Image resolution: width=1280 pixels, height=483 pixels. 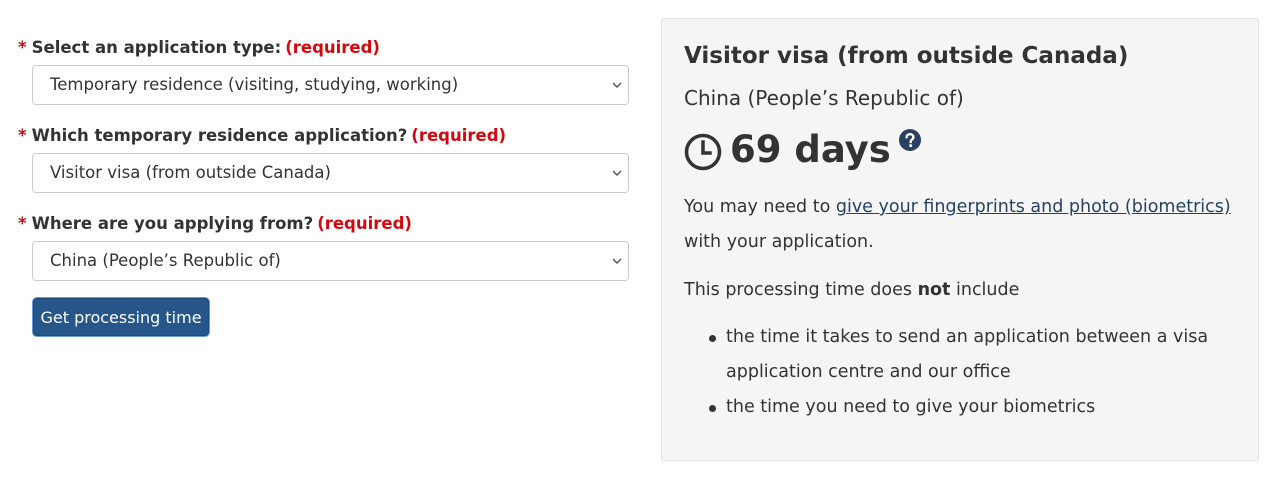 I want to click on processing-time-value: 69 days, so click(x=810, y=149).